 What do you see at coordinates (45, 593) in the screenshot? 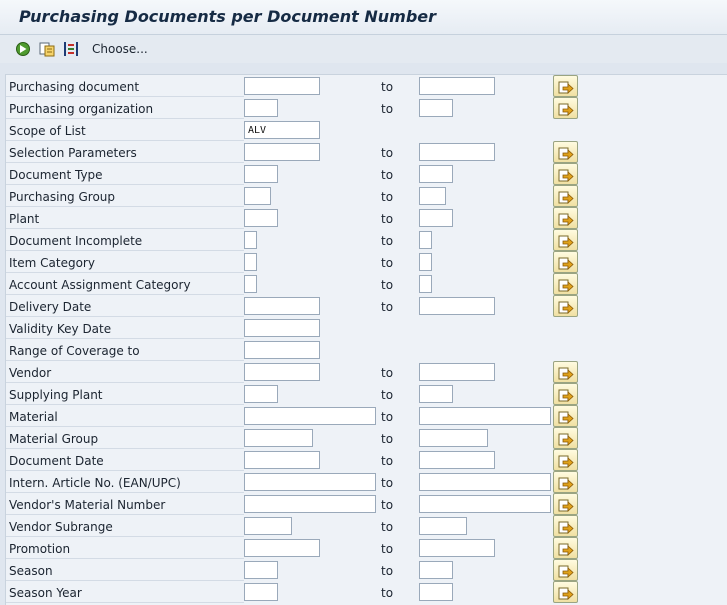
I see `field-label: Season Year` at bounding box center [45, 593].